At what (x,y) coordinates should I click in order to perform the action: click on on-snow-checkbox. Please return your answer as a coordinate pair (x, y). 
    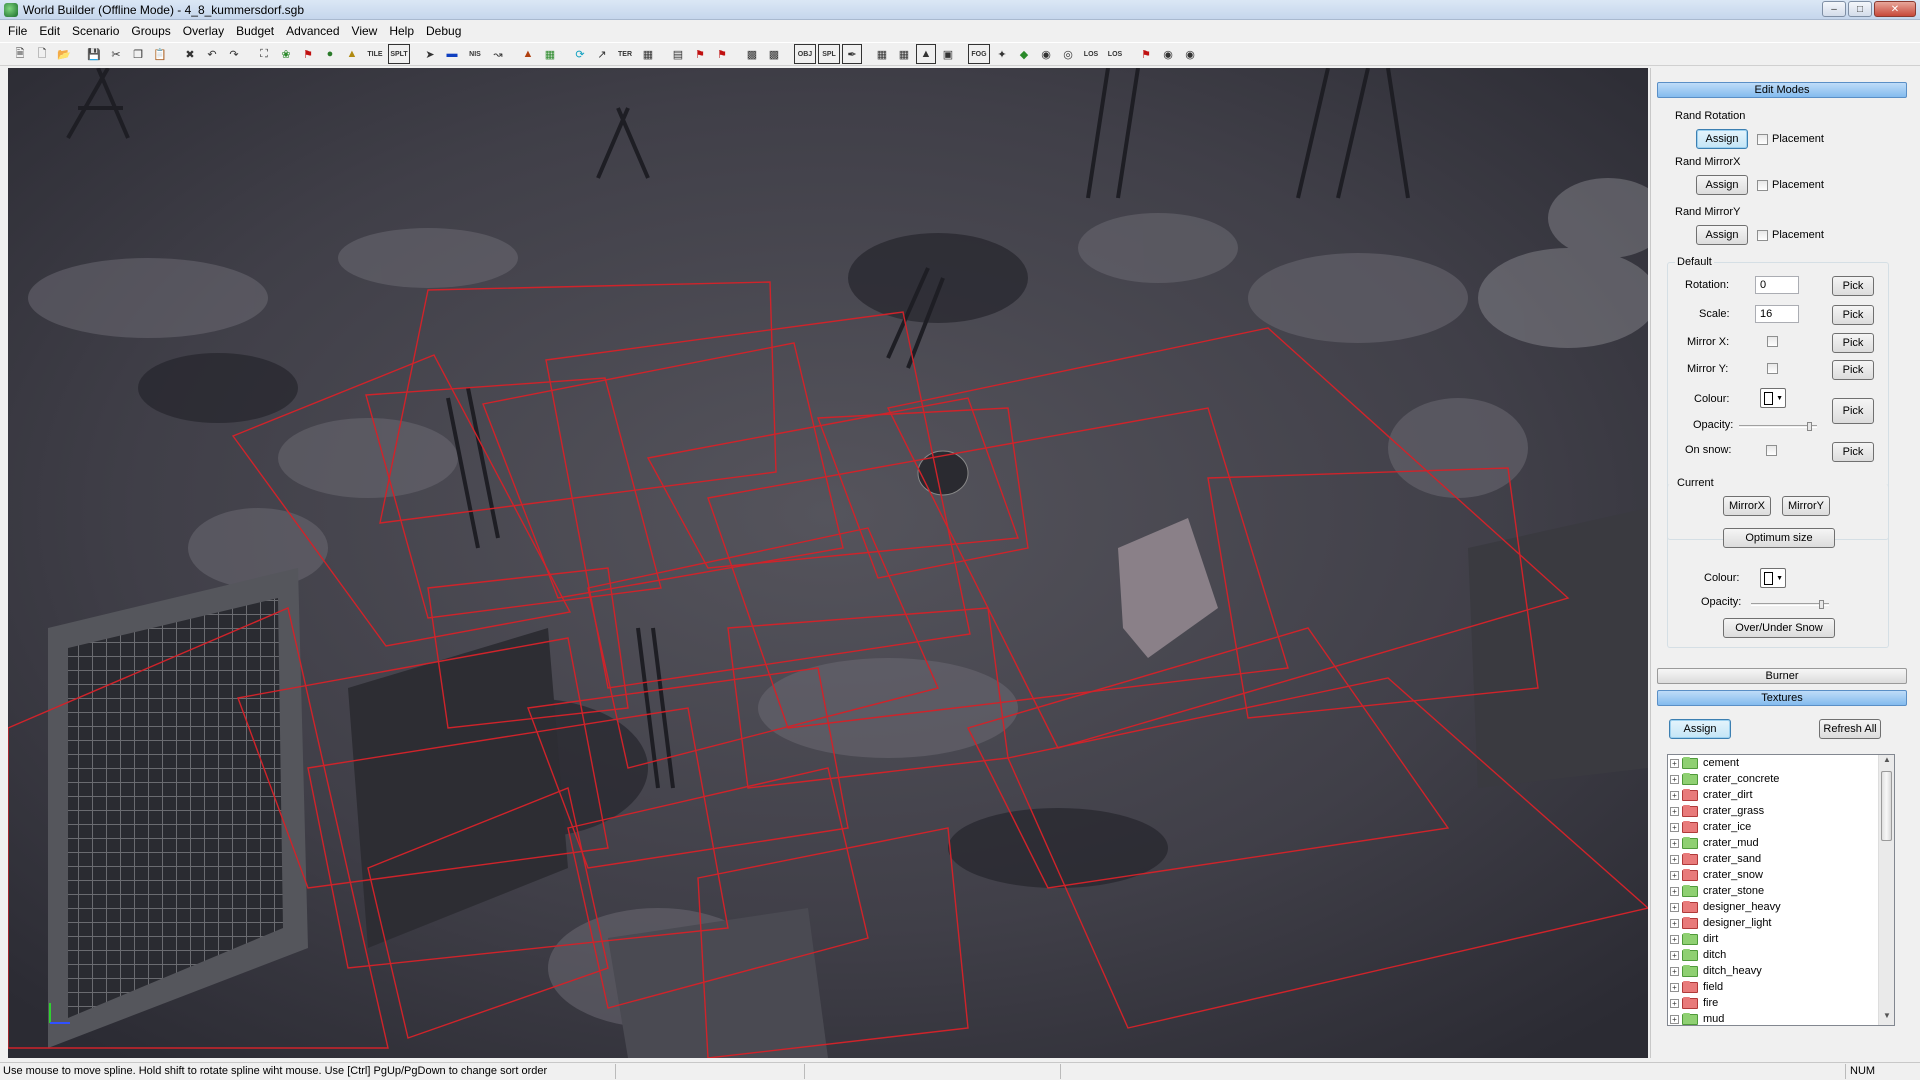
    Looking at the image, I should click on (1771, 450).